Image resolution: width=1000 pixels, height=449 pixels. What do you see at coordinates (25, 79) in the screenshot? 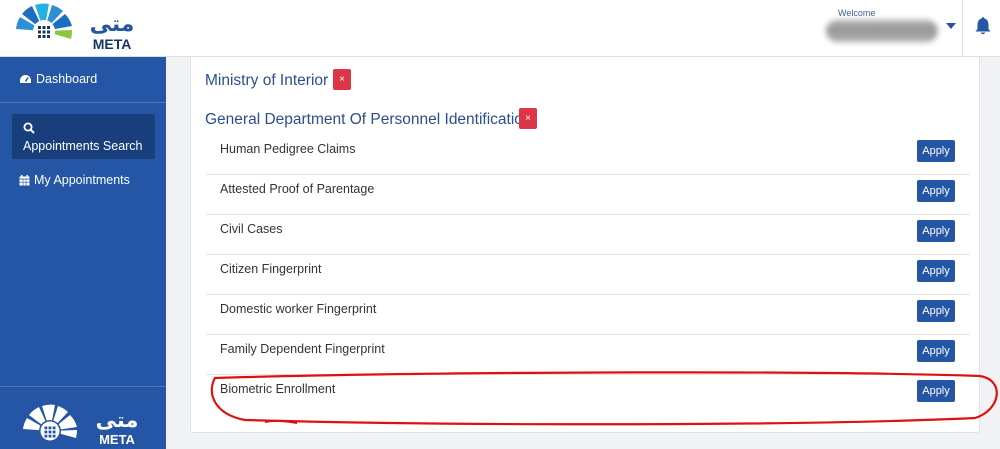
I see `gauge-icon` at bounding box center [25, 79].